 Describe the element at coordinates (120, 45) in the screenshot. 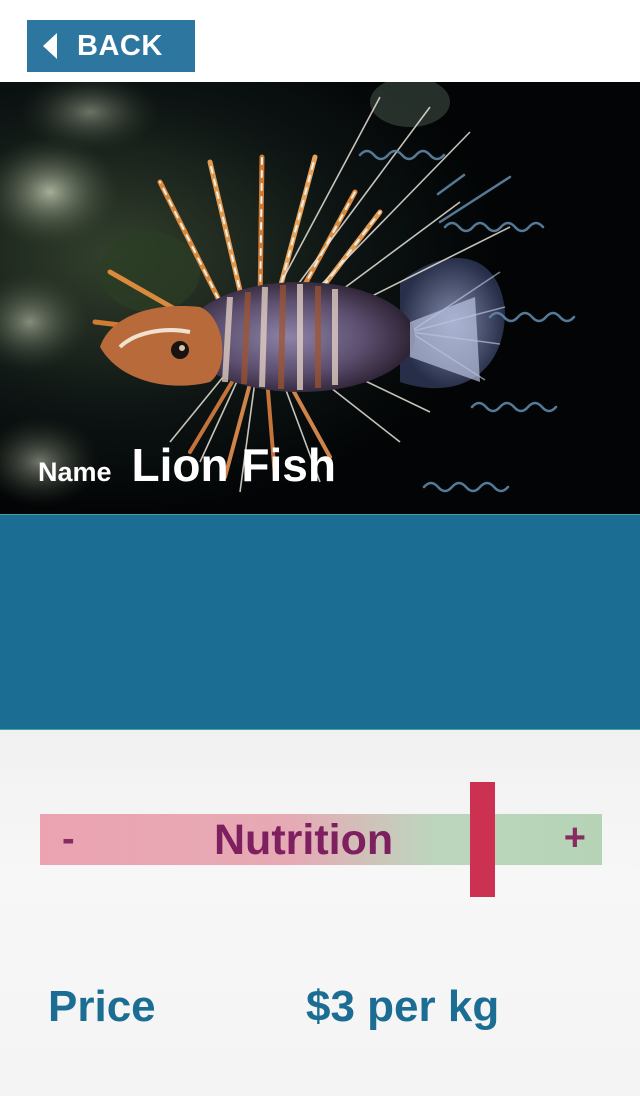

I see `back-button-label: BACK` at that location.